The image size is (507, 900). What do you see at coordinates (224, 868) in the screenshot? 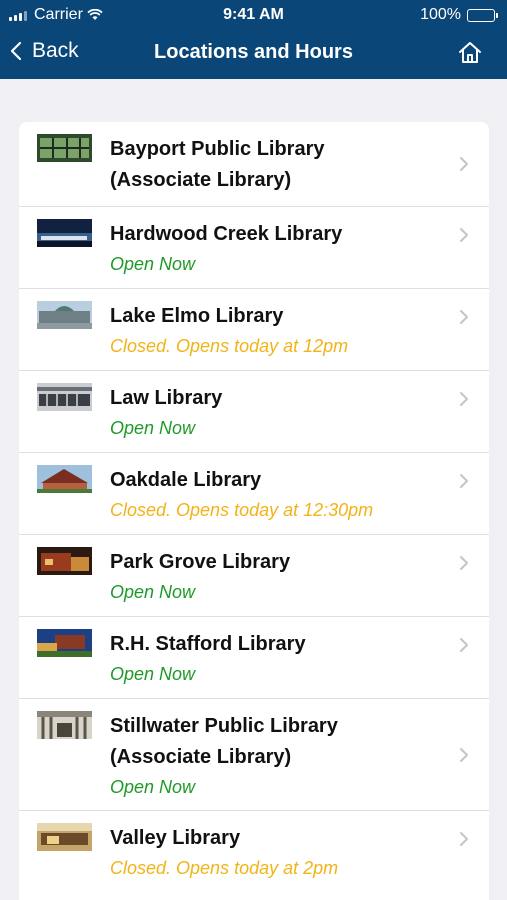
I see `library-hours-status: Closed. Opens today at 2pm` at bounding box center [224, 868].